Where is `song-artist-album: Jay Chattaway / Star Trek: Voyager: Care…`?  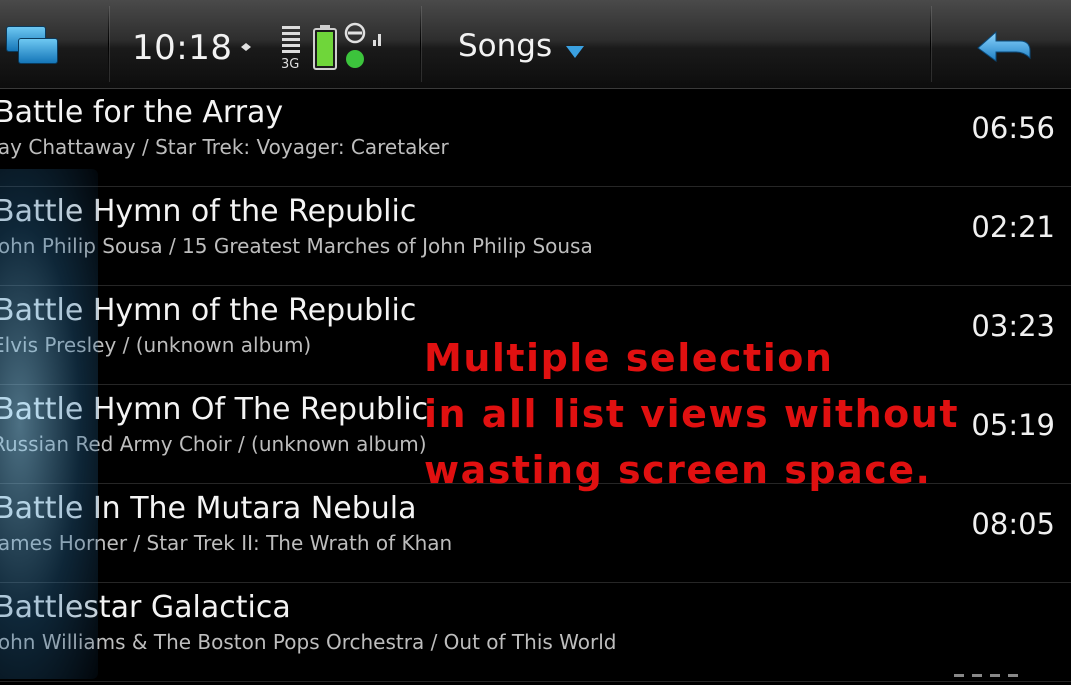
song-artist-album: Jay Chattaway / Star Trek: Voyager: Care… is located at coordinates (224, 147).